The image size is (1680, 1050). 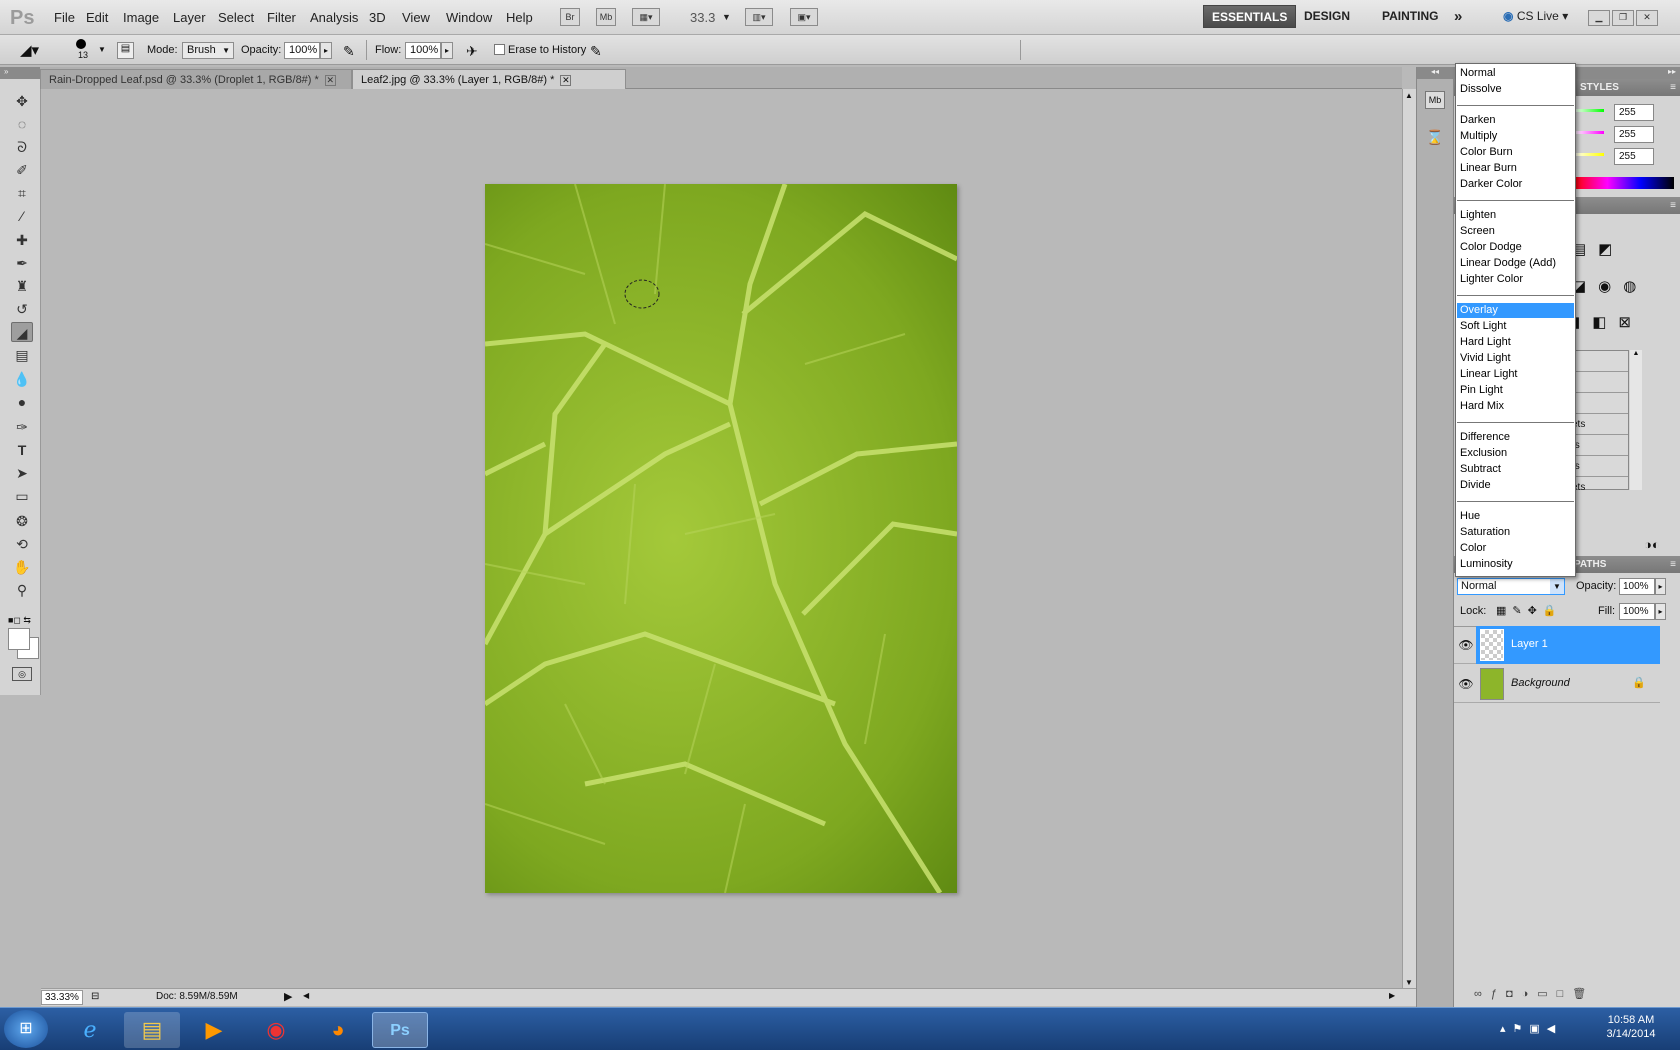 What do you see at coordinates (804, 17) in the screenshot?
I see `screen-mode-button: ▣▾` at bounding box center [804, 17].